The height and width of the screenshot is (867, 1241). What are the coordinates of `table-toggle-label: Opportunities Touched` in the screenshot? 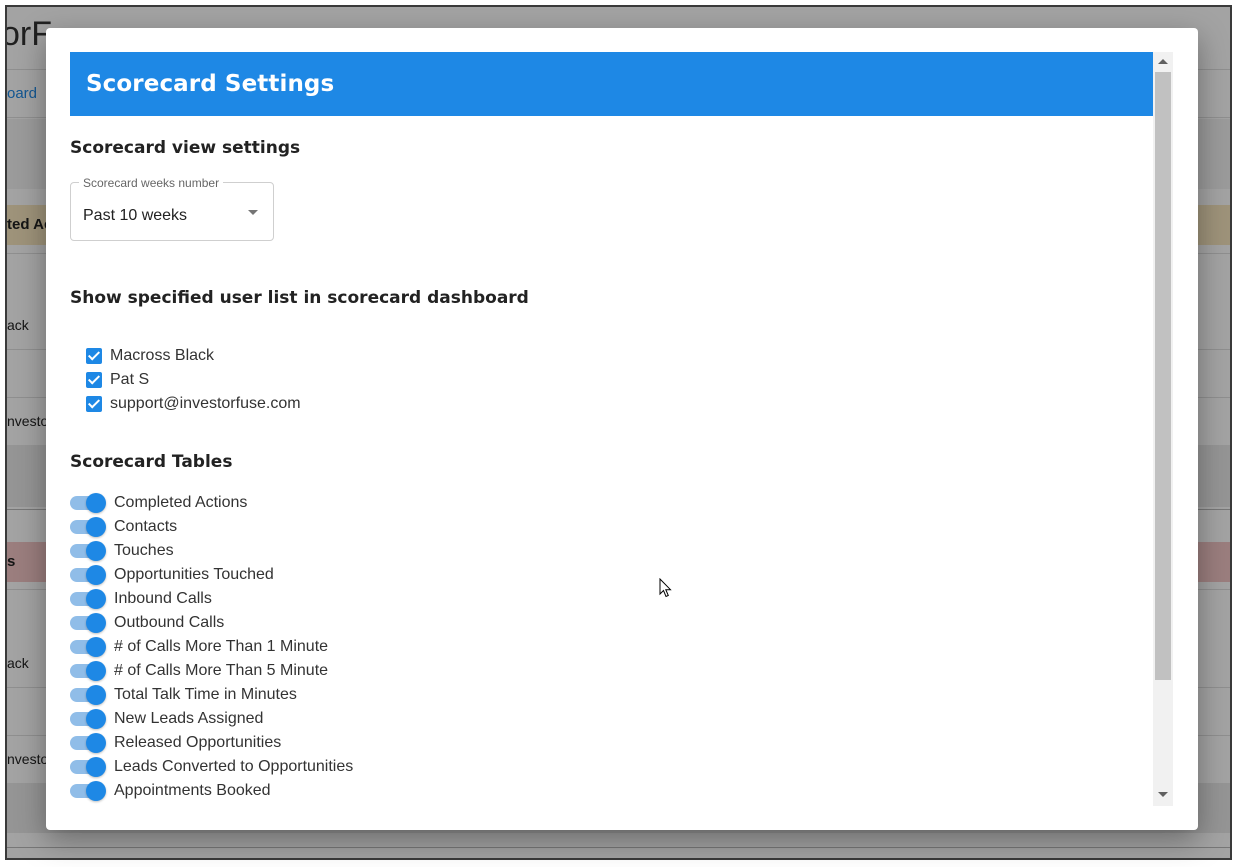 It's located at (194, 574).